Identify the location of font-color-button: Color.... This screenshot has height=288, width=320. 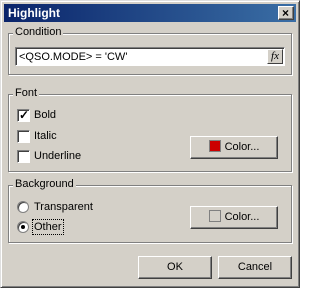
(234, 147).